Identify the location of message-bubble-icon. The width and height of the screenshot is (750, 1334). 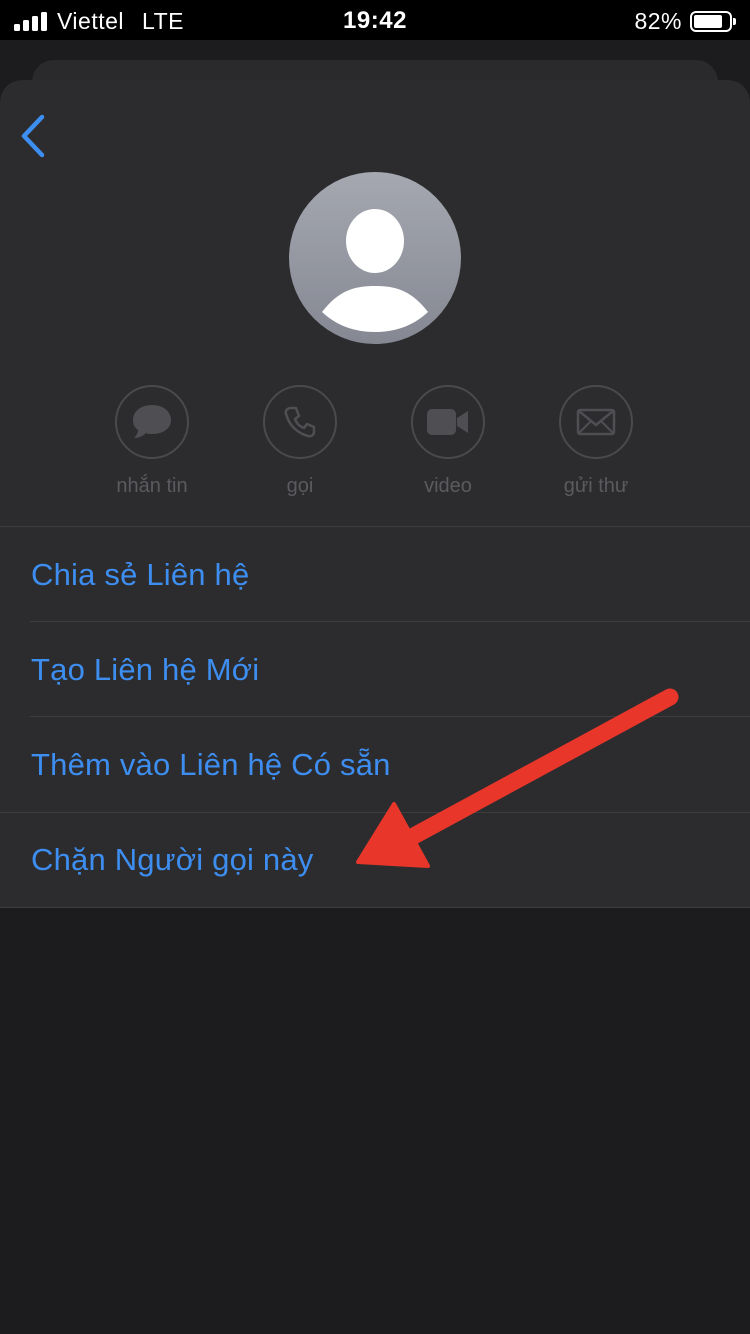
(152, 421).